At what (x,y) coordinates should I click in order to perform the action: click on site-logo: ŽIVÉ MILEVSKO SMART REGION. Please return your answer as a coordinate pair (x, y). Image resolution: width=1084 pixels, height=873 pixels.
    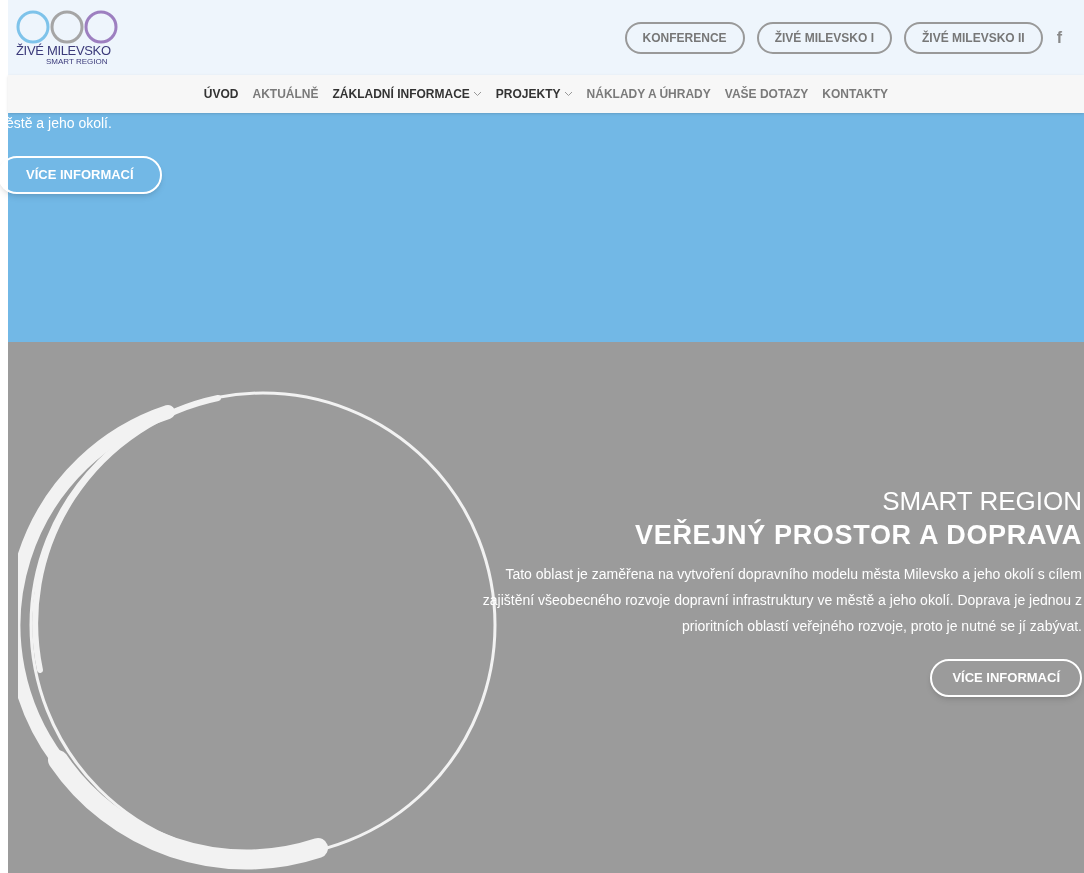
    Looking at the image, I should click on (76, 37).